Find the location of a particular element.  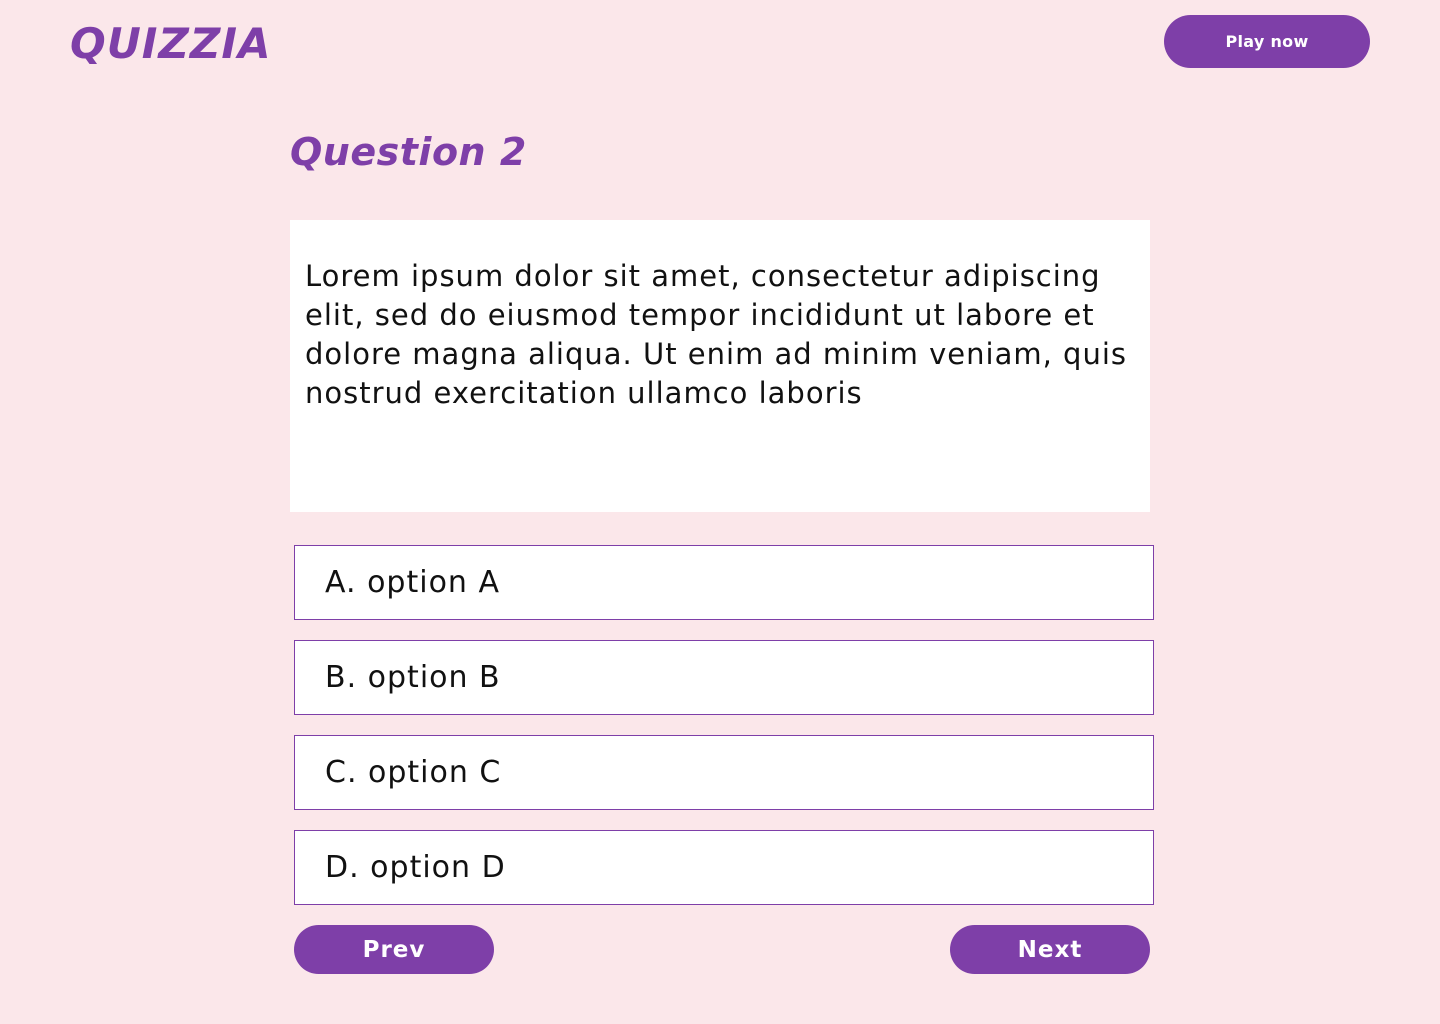

question-title: Question 2 is located at coordinates (408, 152).